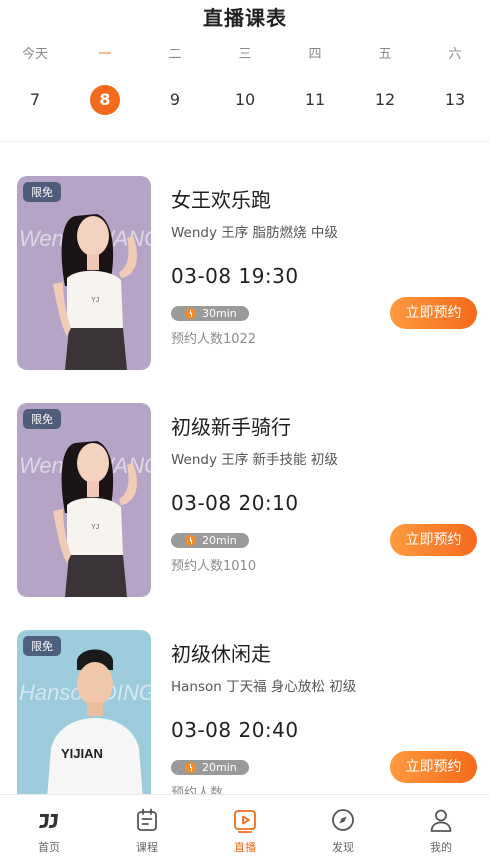 The height and width of the screenshot is (864, 490). I want to click on tab-courses: 课程, so click(147, 829).